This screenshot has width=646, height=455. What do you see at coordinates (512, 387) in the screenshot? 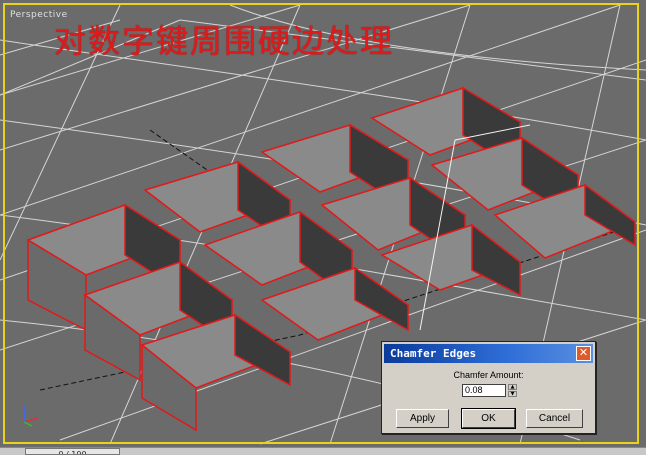
I see `spinner-up-icon: ▲` at bounding box center [512, 387].